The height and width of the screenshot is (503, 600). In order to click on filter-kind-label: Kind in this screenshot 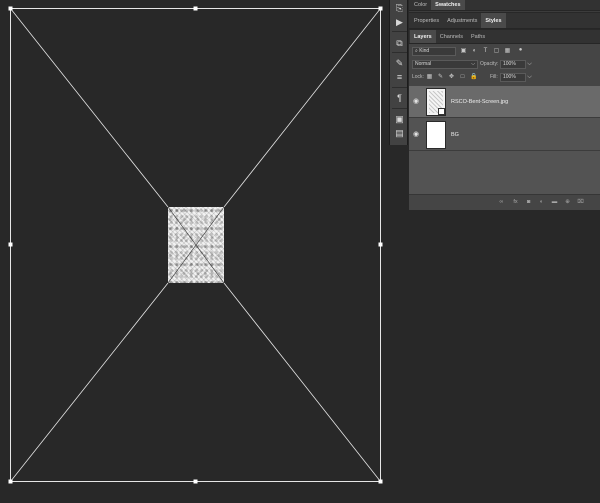, I will do `click(424, 51)`.